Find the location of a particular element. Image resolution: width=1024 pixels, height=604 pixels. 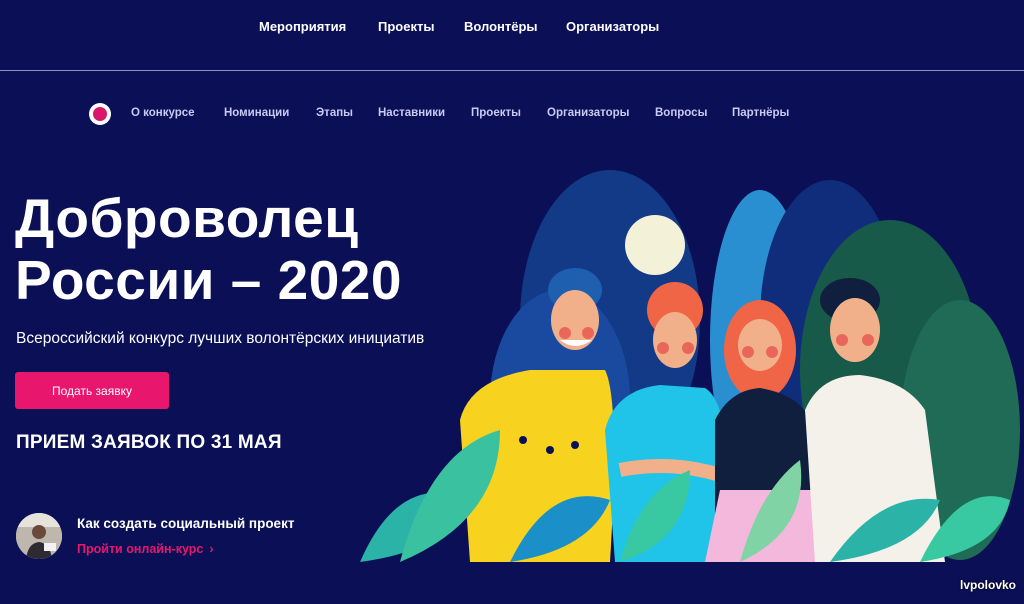

hero-title-line-2: России – 2020 is located at coordinates (208, 280).